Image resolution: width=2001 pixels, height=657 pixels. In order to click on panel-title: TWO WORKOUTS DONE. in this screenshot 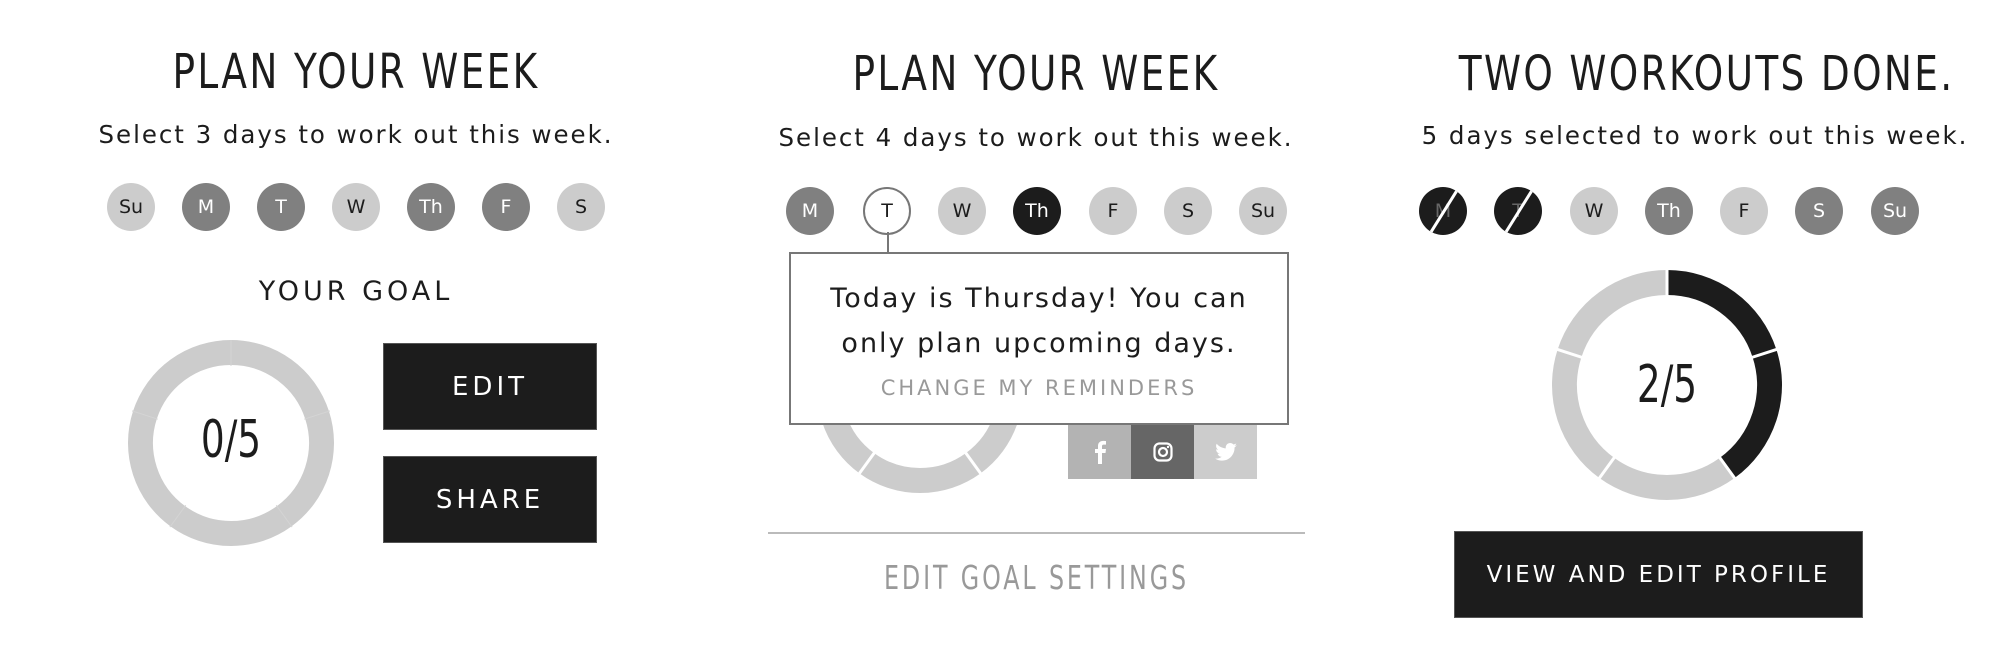, I will do `click(1706, 74)`.